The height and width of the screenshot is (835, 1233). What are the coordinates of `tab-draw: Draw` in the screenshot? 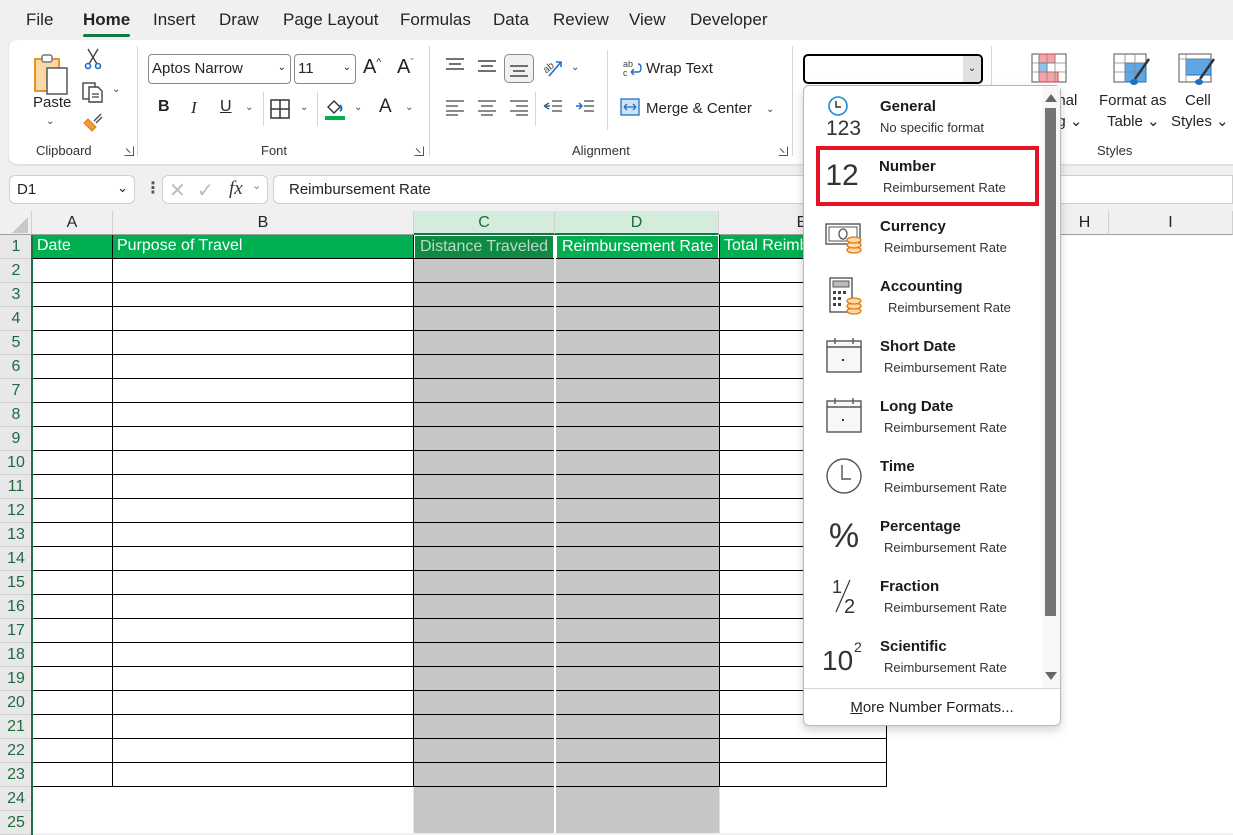 It's located at (239, 20).